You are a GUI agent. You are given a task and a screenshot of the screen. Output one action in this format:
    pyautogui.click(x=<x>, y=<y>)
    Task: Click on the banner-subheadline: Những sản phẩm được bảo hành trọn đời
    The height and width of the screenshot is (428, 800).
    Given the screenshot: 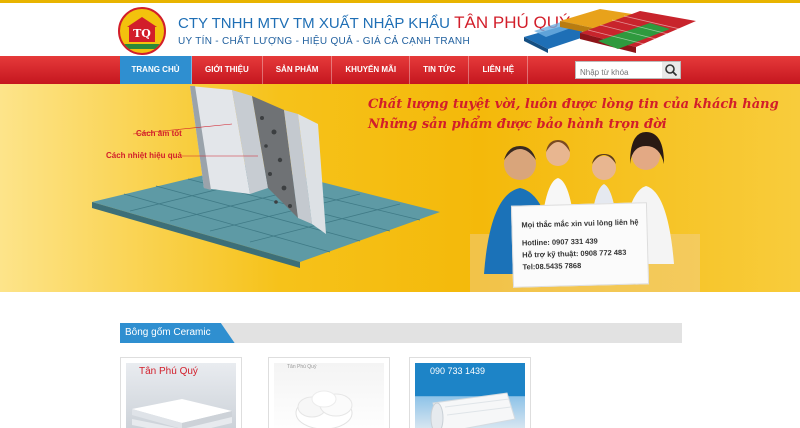 What is the action you would take?
    pyautogui.click(x=517, y=124)
    